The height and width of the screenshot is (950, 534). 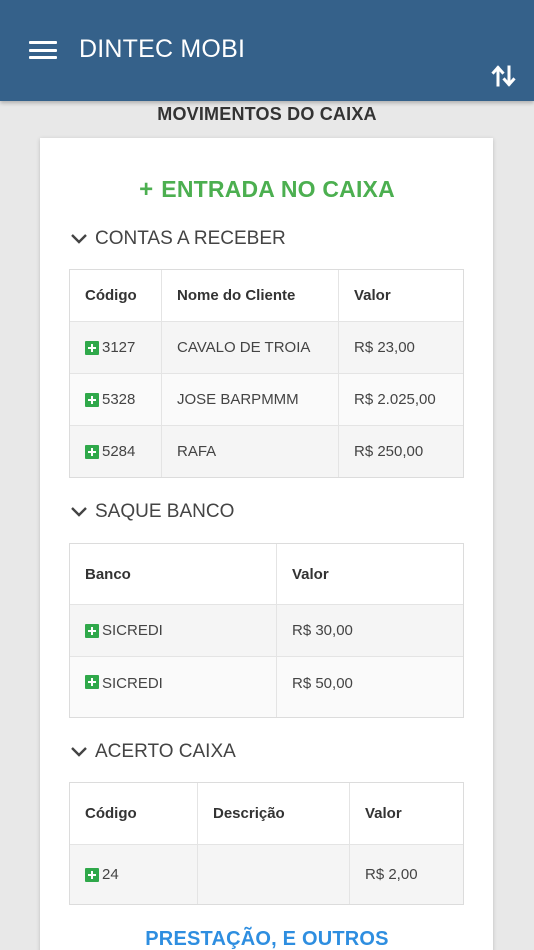 I want to click on cell-valor: R$ 250,00, so click(x=389, y=451).